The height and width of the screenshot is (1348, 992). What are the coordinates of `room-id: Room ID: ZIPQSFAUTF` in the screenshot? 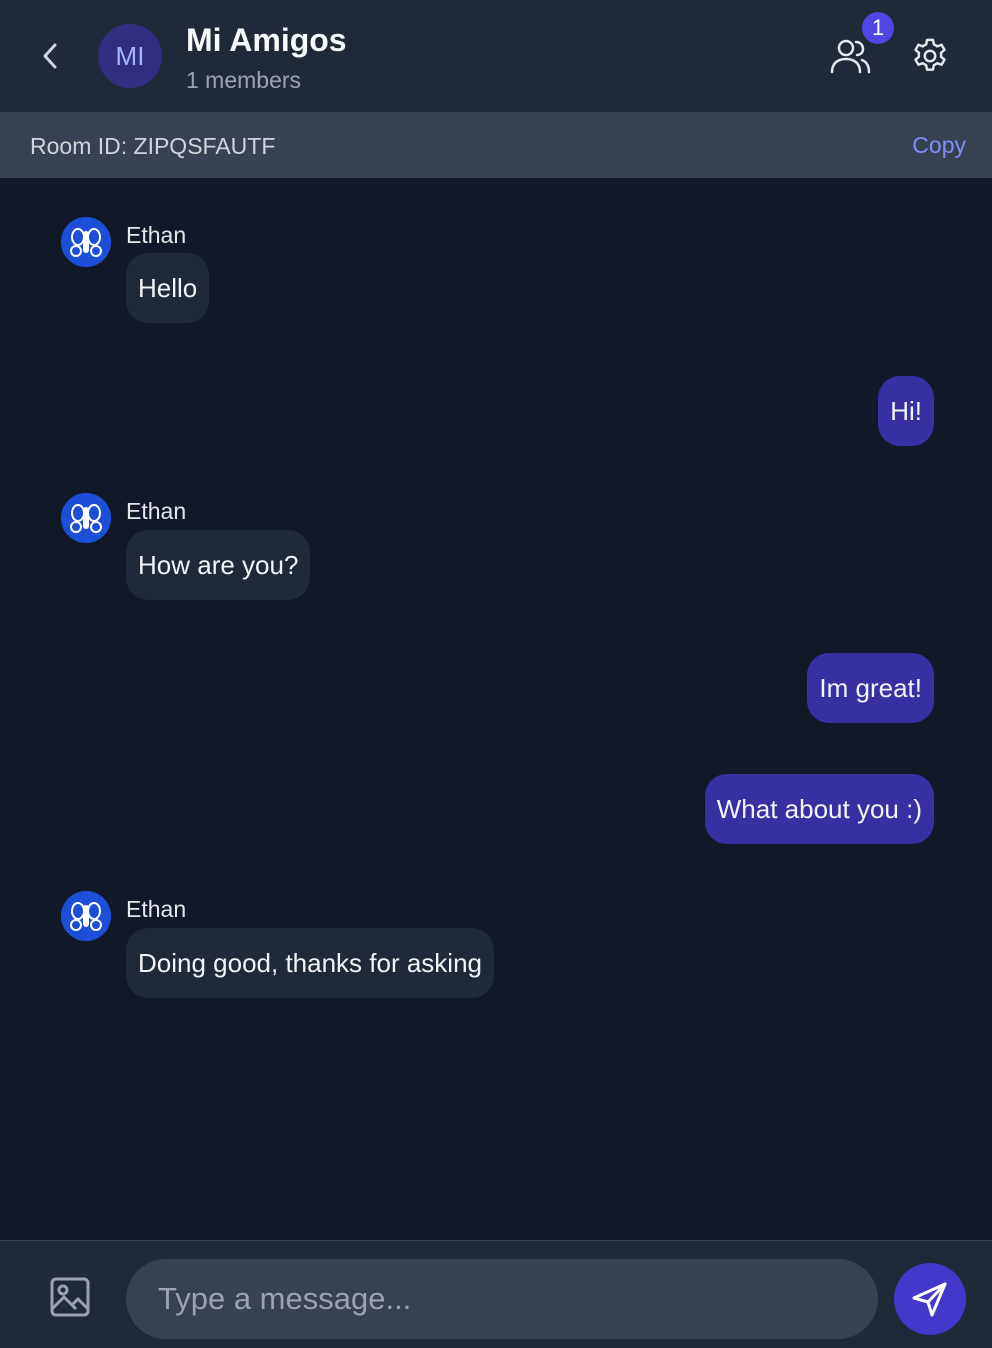 It's located at (153, 146).